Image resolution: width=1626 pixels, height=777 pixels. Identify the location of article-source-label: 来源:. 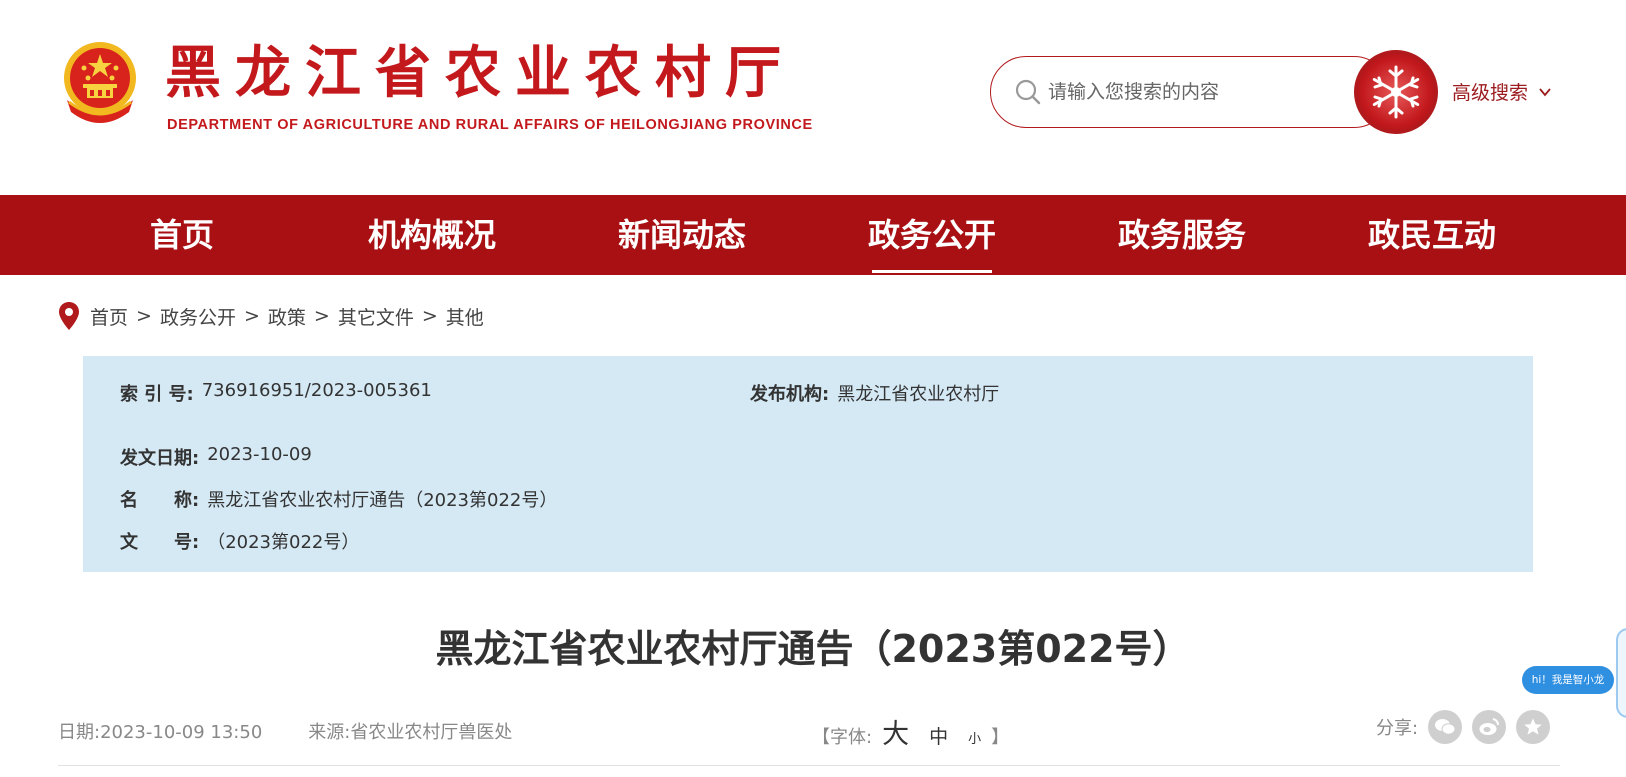
(329, 732).